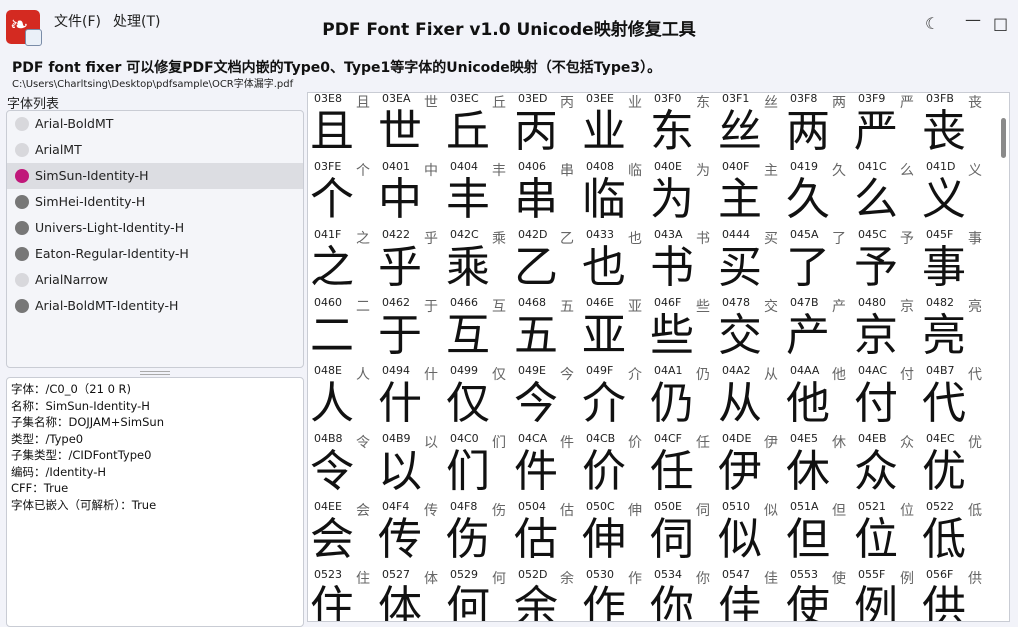  What do you see at coordinates (410, 594) in the screenshot?
I see `glyph-cell: 0527 体体` at bounding box center [410, 594].